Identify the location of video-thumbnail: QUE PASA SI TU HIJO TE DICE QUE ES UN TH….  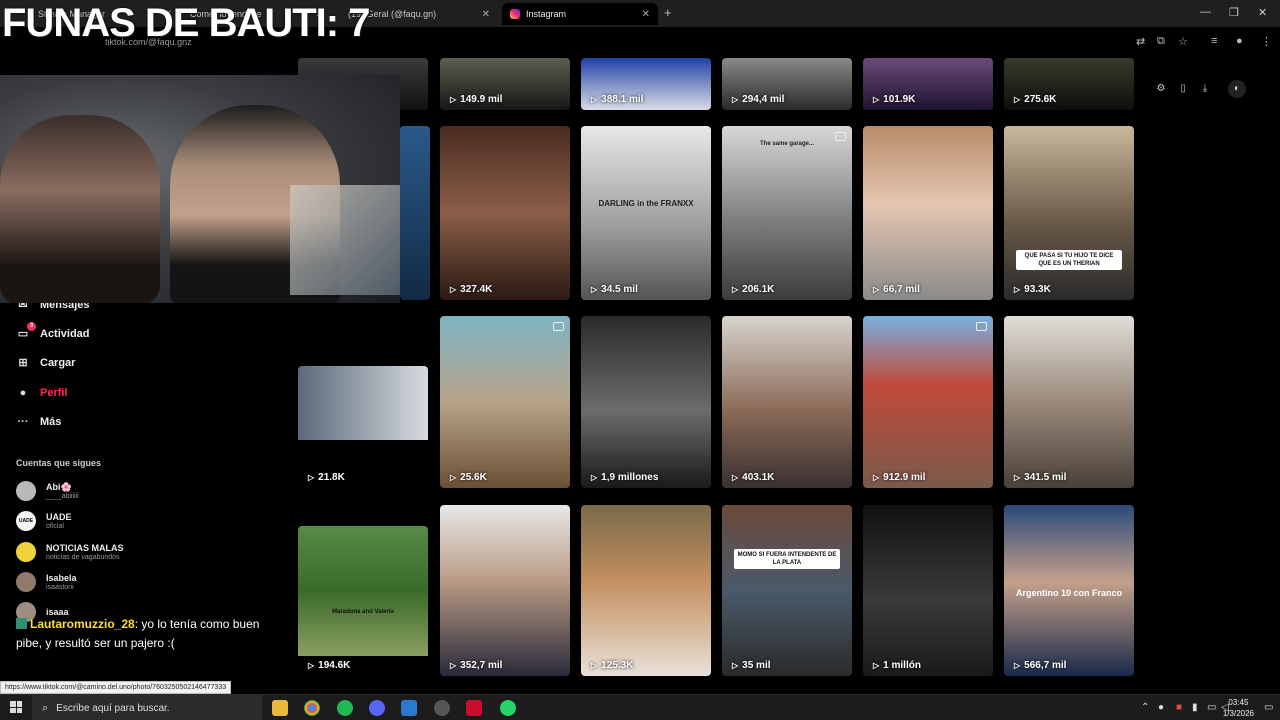
(1069, 213).